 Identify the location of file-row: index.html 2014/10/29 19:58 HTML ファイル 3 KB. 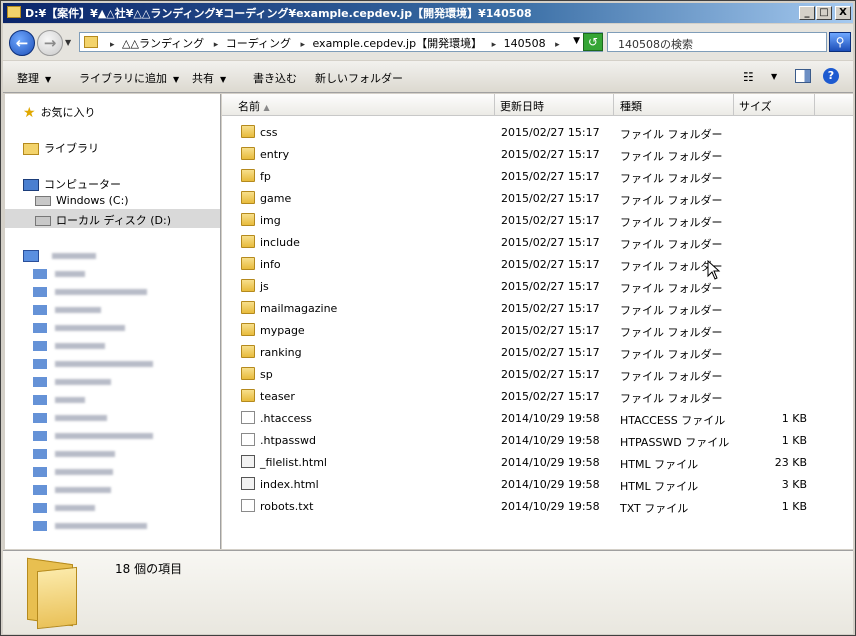
(537, 484).